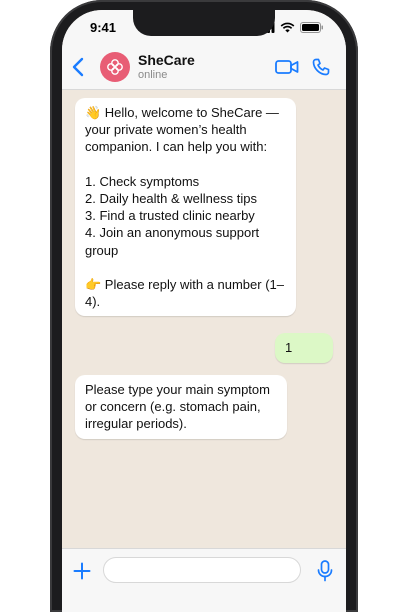  I want to click on contact-status: online, so click(153, 74).